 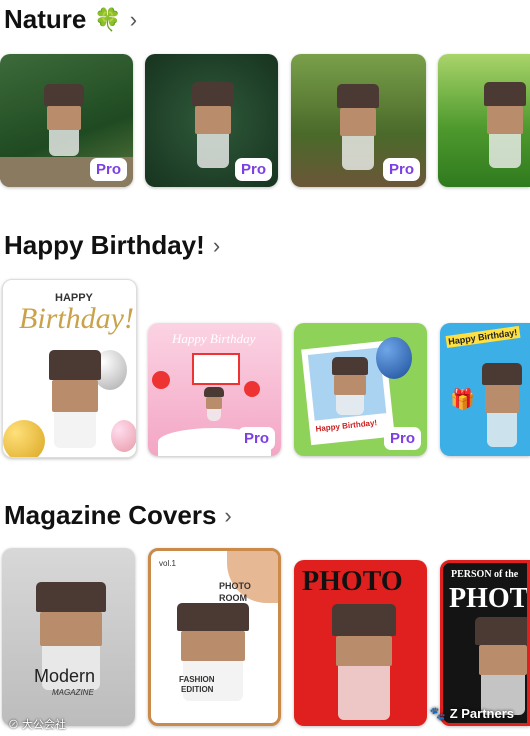 I want to click on magazine-card-2: vol.1 PHOTO ROOM FASHION EDITION, so click(x=214, y=637).